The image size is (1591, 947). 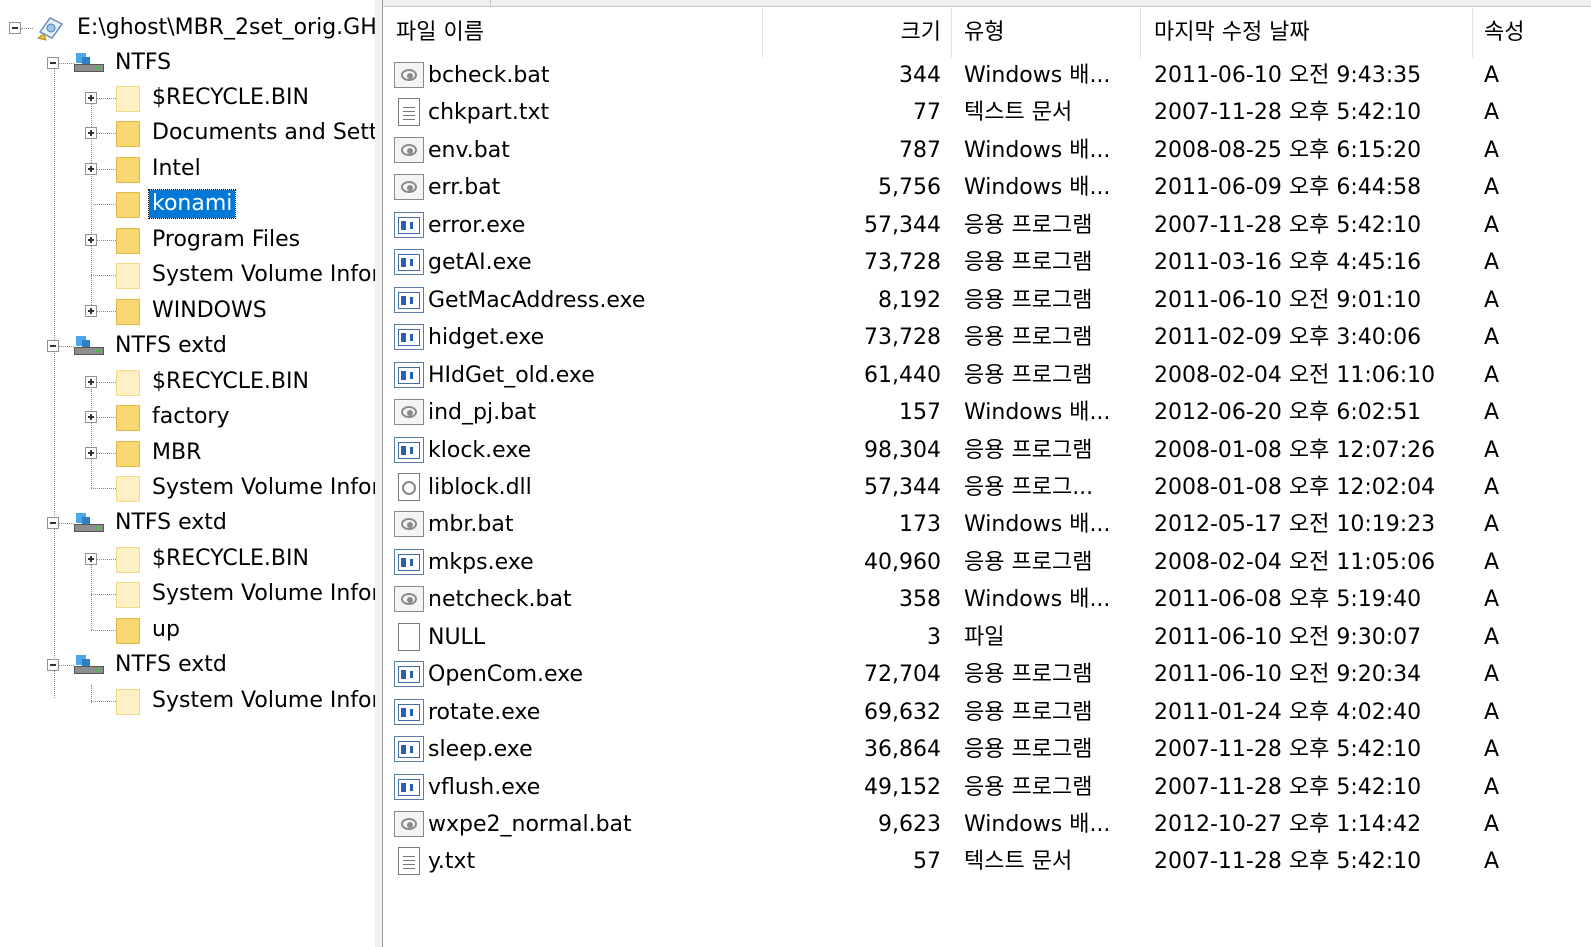 What do you see at coordinates (1304, 33) in the screenshot?
I see `column-header-date: 마지막 수정 날짜` at bounding box center [1304, 33].